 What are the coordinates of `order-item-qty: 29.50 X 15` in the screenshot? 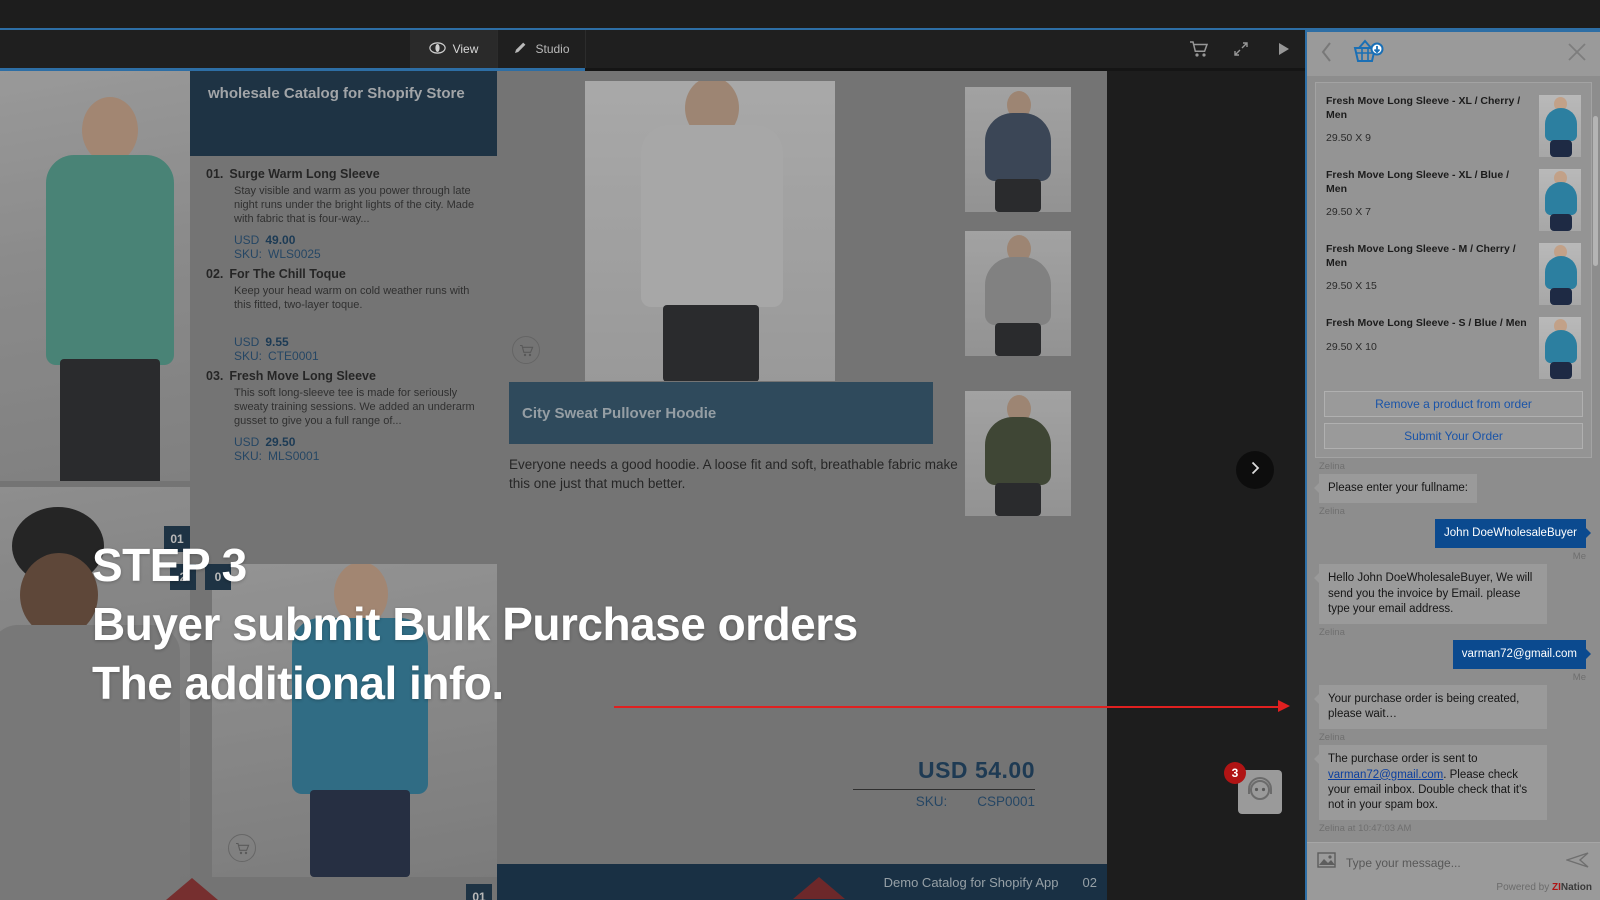 It's located at (1351, 286).